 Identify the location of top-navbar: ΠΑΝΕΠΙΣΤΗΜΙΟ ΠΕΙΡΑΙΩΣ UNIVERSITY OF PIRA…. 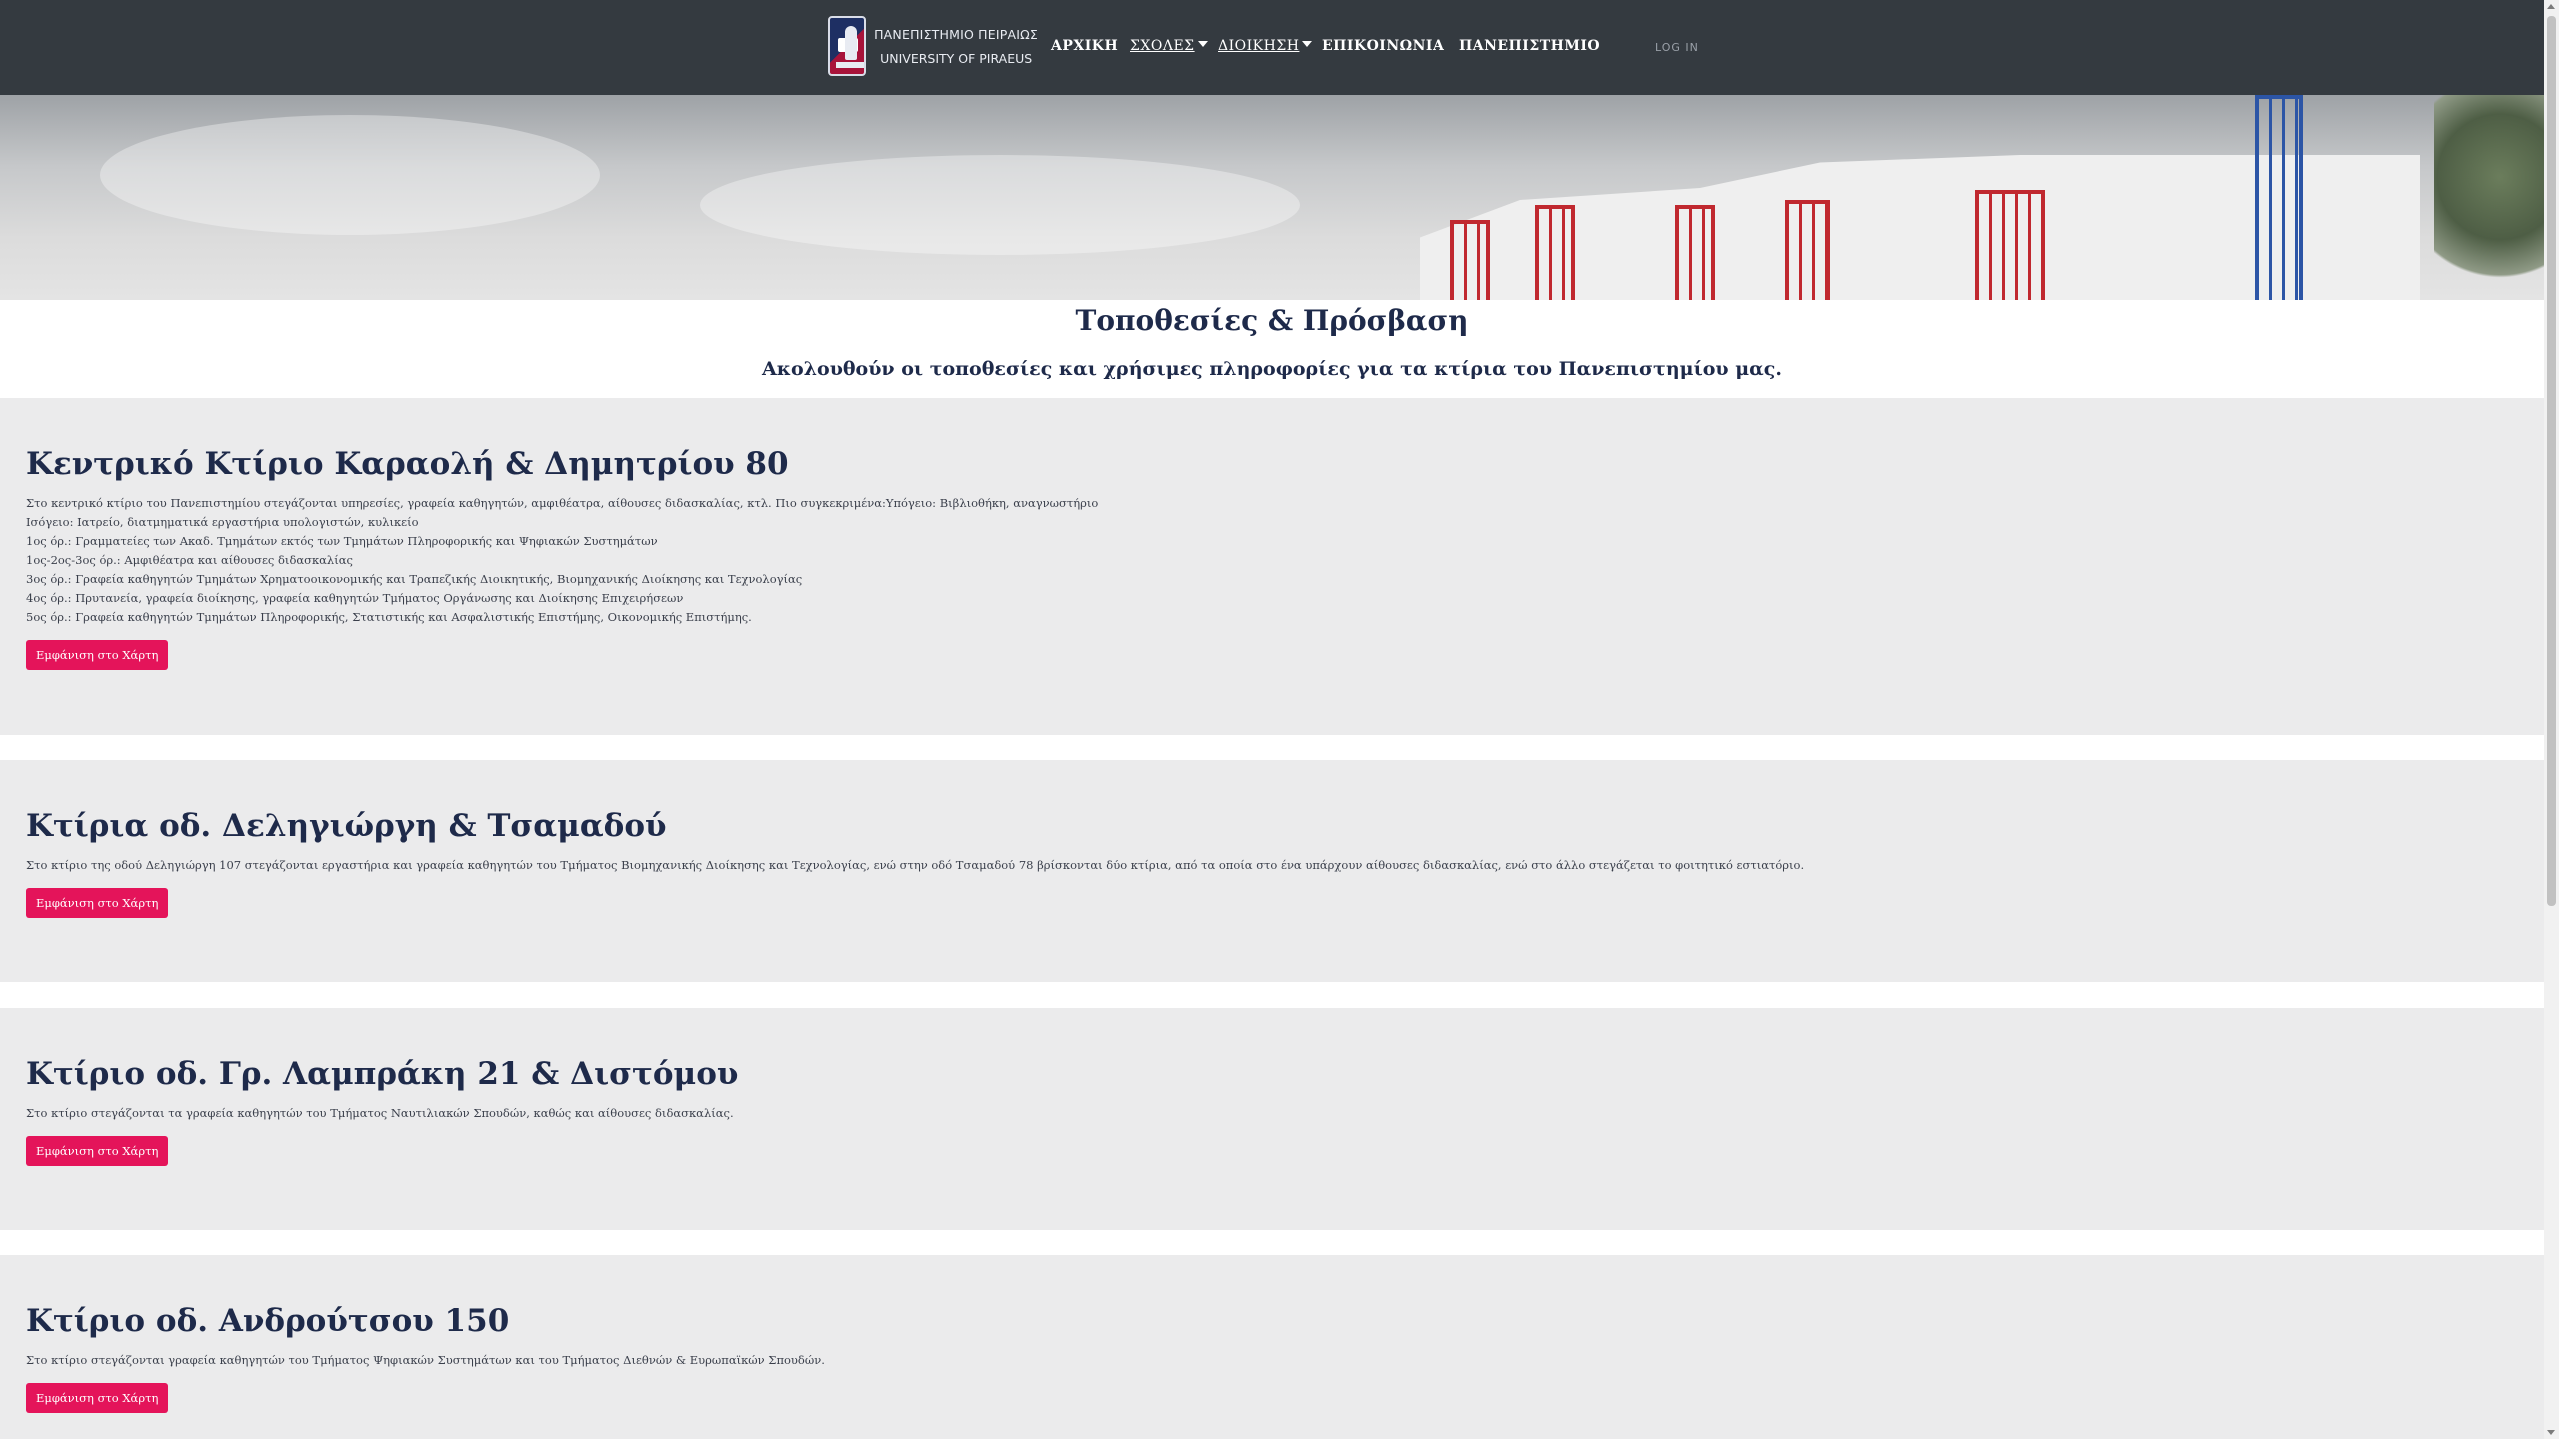
(1272, 47).